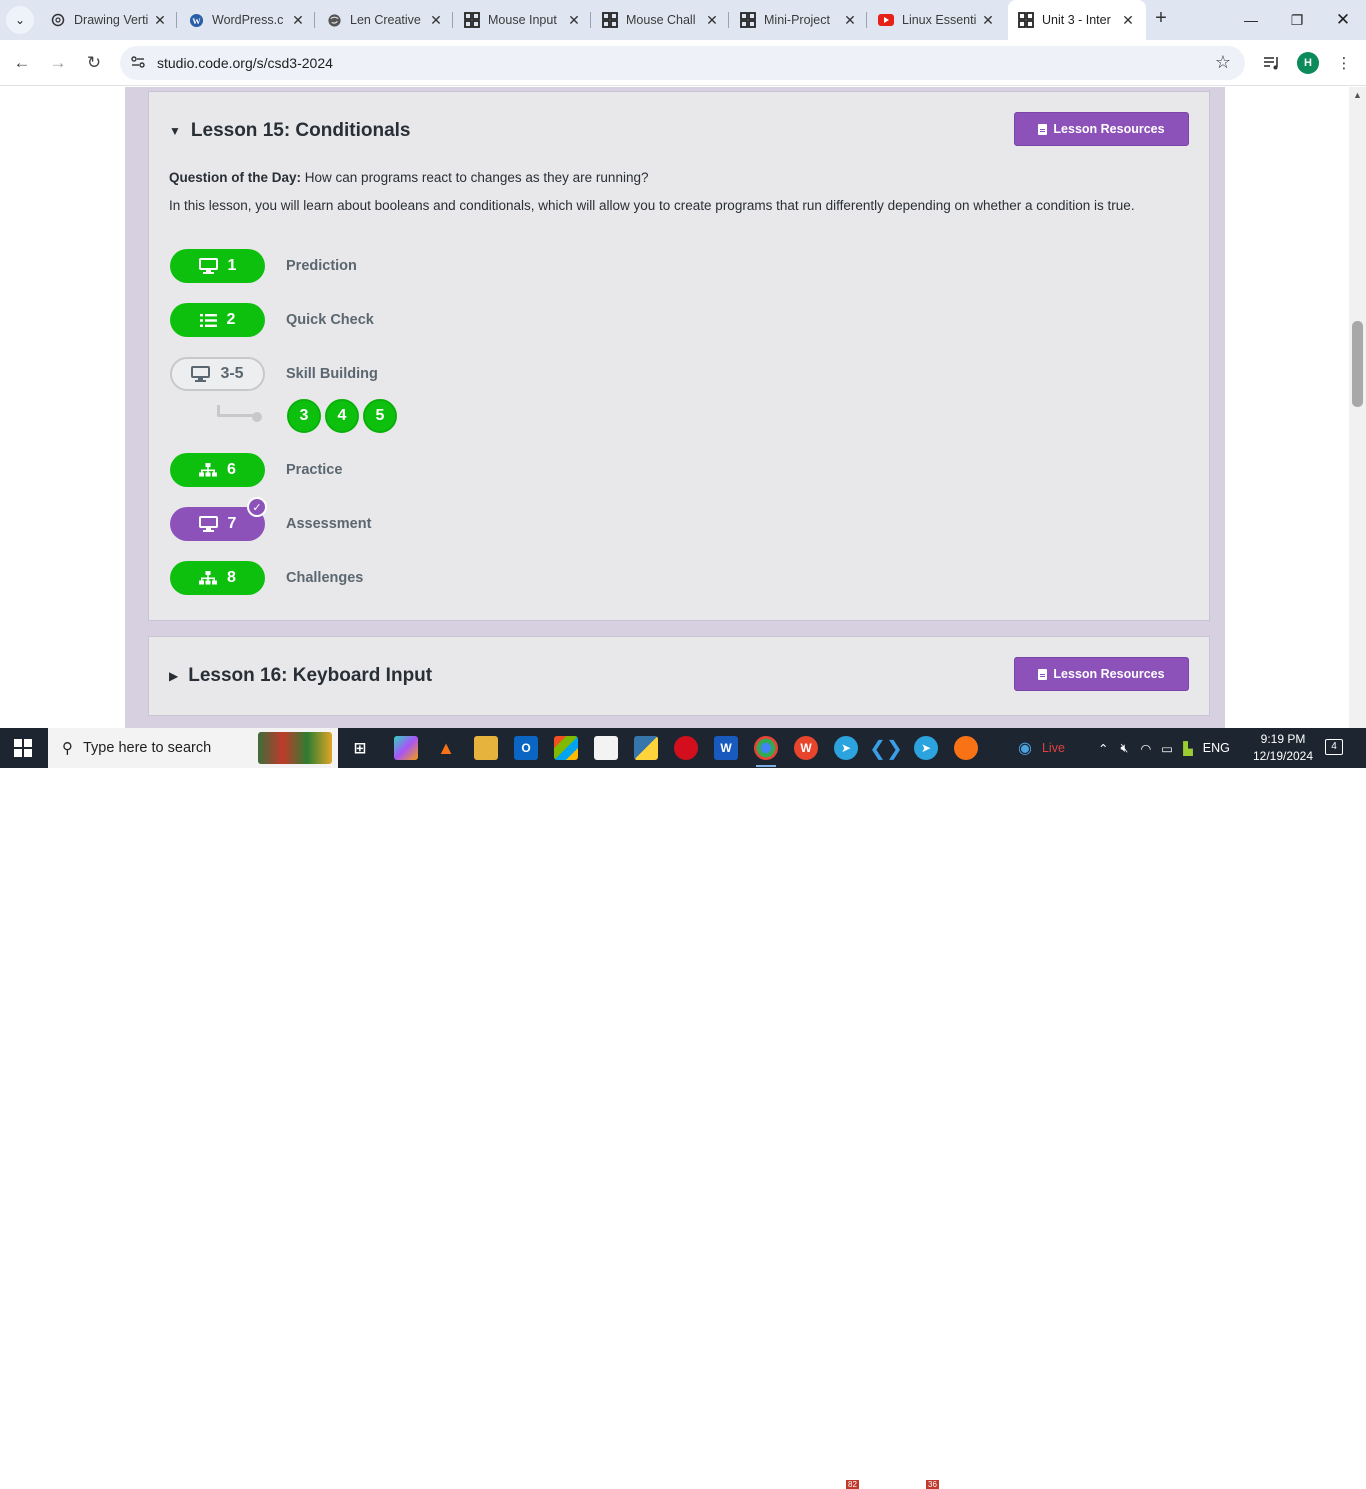 The image size is (1366, 1489). Describe the element at coordinates (682, 63) in the screenshot. I see `address-bar: studio.code.org/s/csd3-2024 ☆` at that location.